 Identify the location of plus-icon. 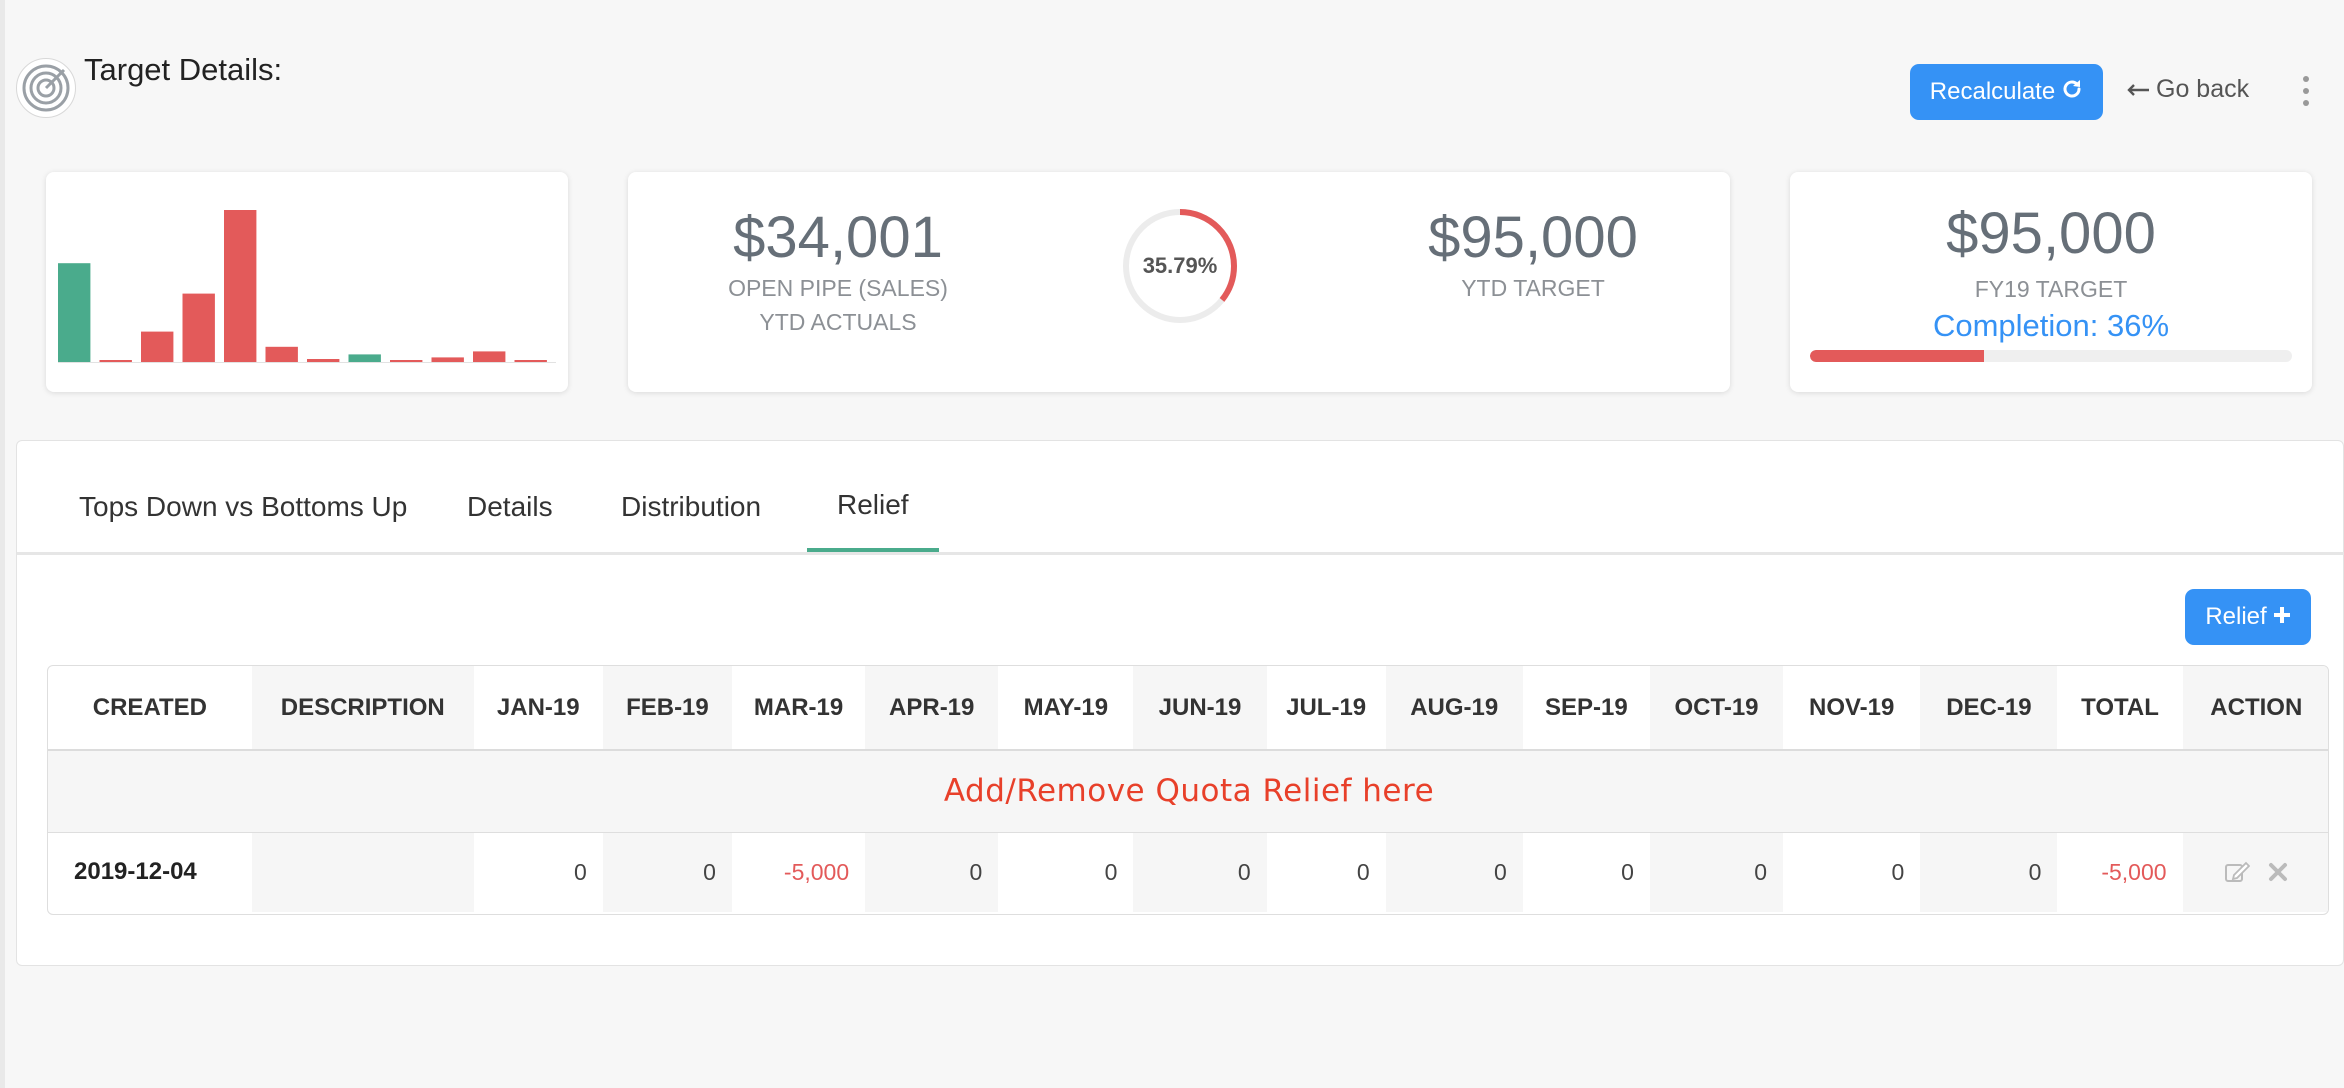
(2282, 617).